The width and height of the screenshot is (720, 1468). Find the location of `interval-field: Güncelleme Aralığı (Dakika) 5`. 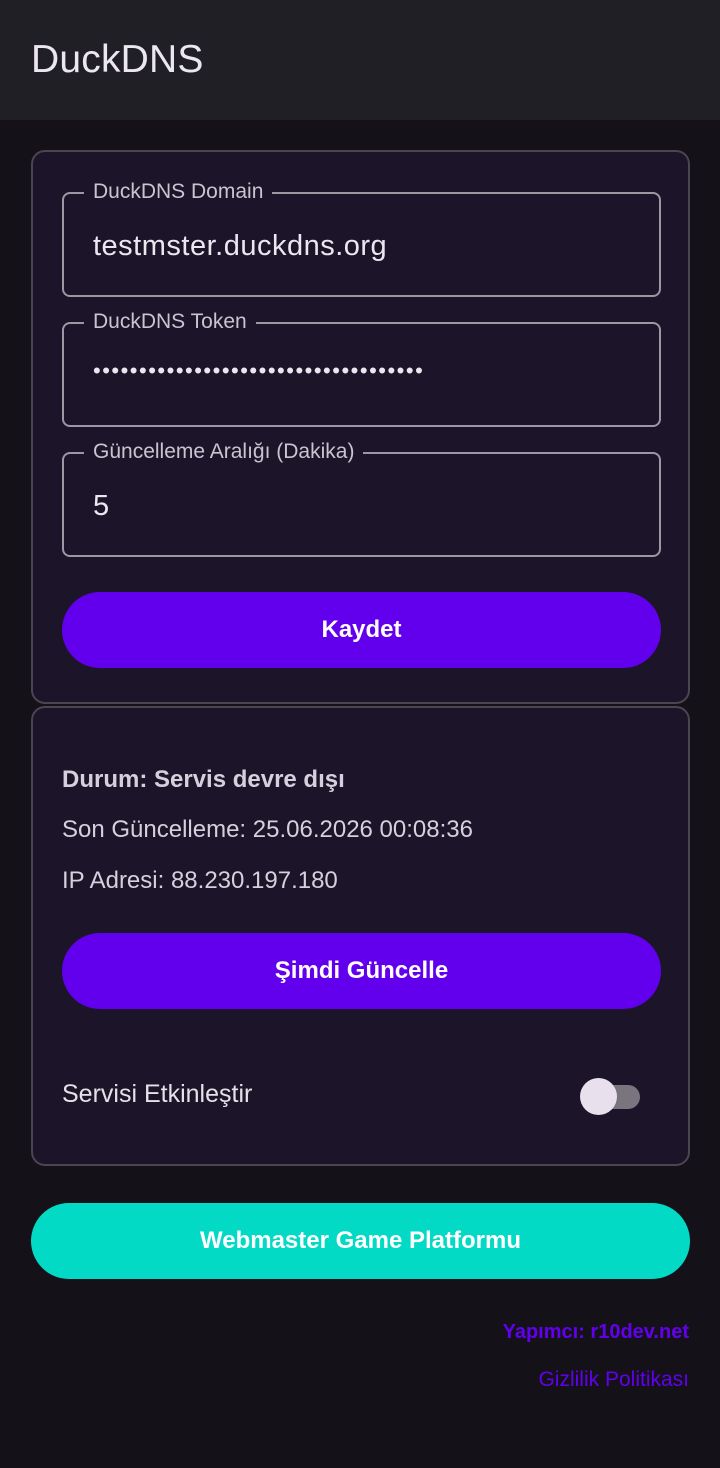

interval-field: Güncelleme Aralığı (Dakika) 5 is located at coordinates (361, 498).